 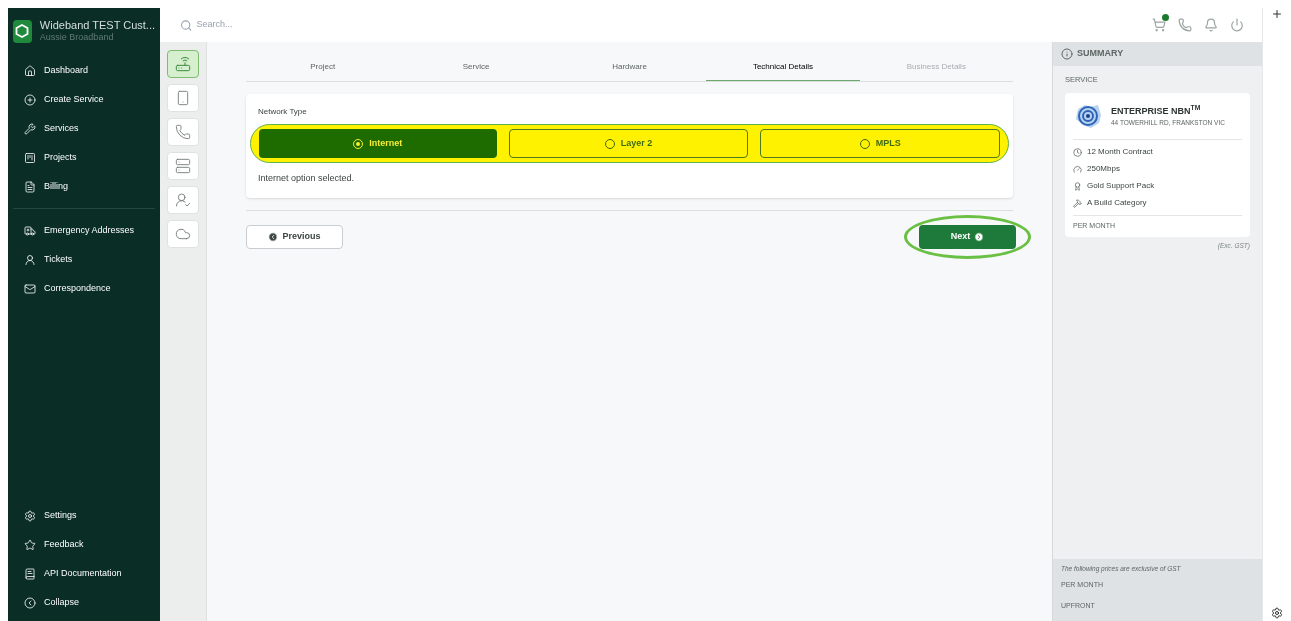 What do you see at coordinates (1237, 25) in the screenshot?
I see `power-icon` at bounding box center [1237, 25].